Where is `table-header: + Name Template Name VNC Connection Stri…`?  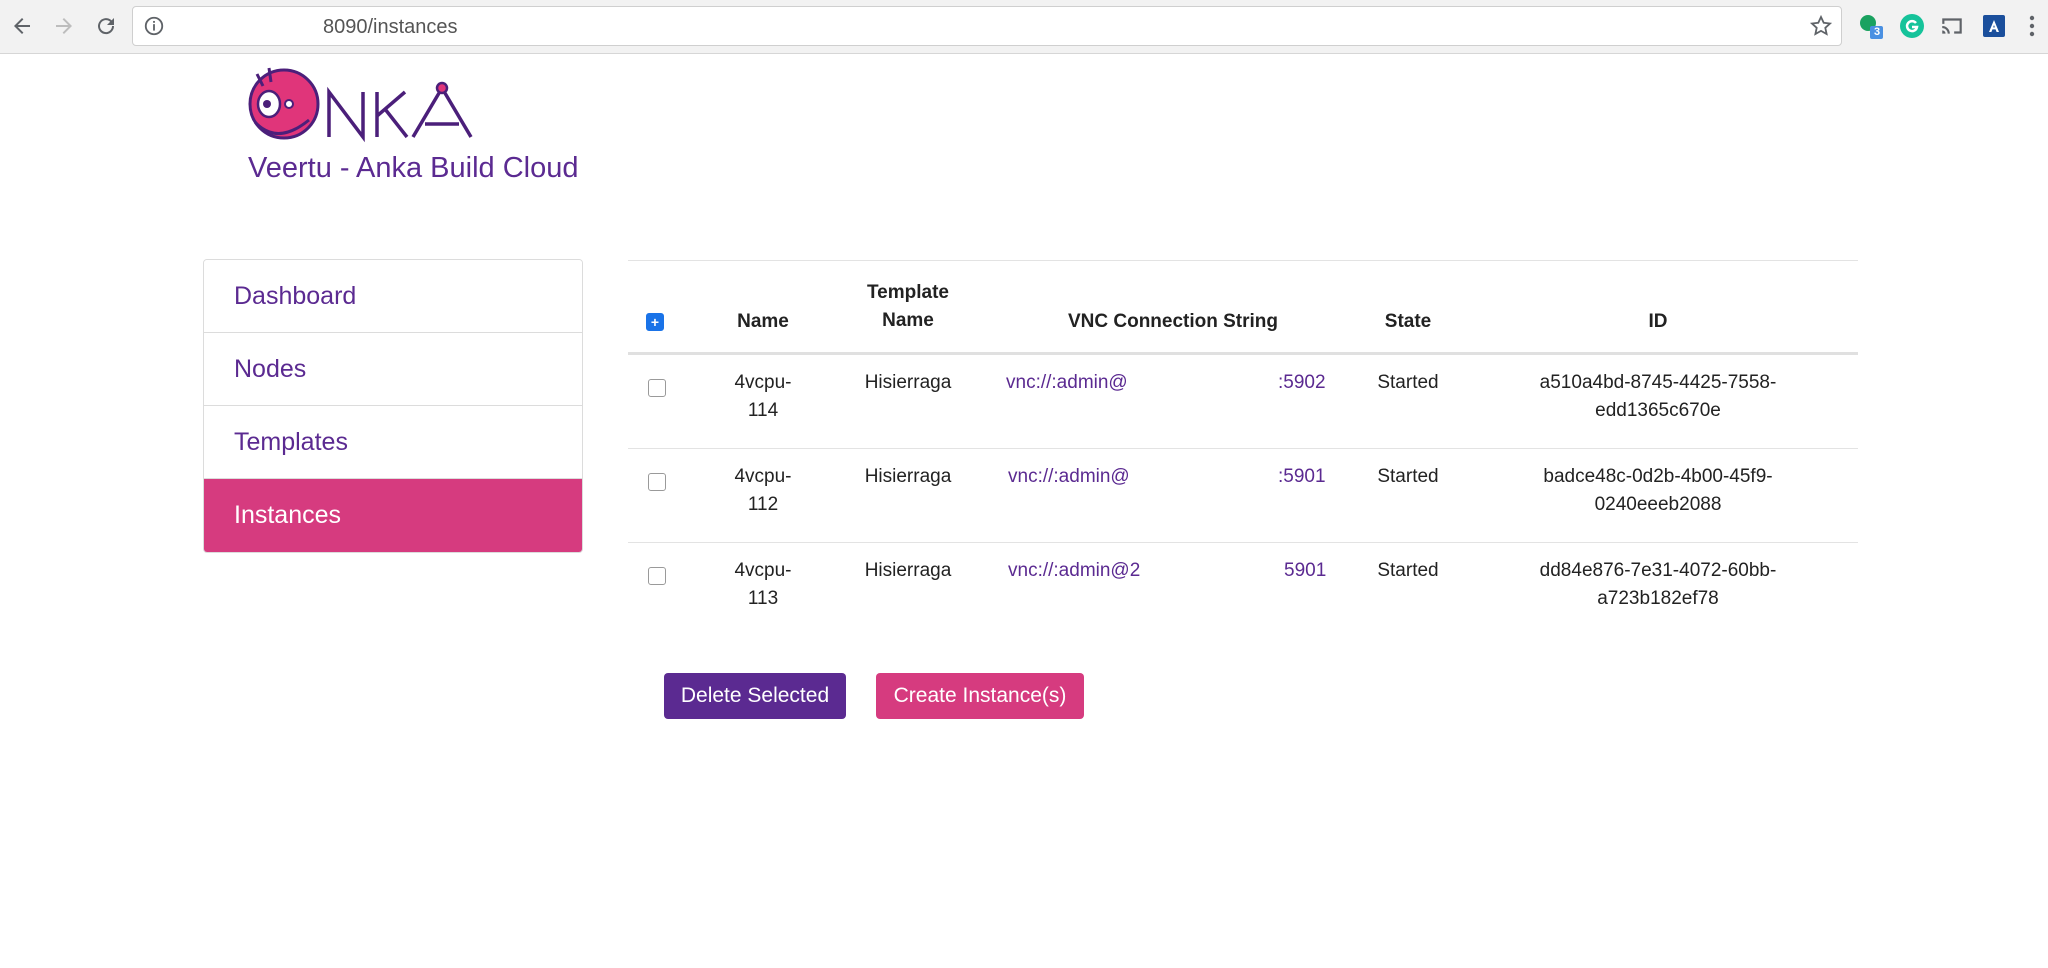
table-header: + Name Template Name VNC Connection Stri… is located at coordinates (1243, 307).